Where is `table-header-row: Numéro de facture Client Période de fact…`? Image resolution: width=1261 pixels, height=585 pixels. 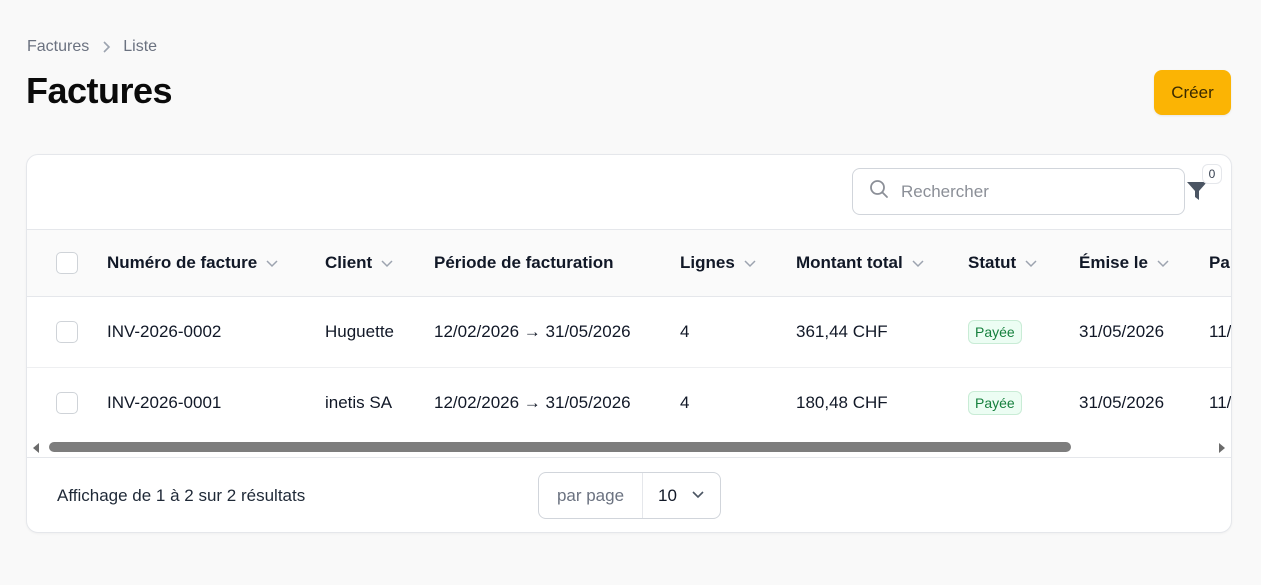 table-header-row: Numéro de facture Client Période de fact… is located at coordinates (629, 263).